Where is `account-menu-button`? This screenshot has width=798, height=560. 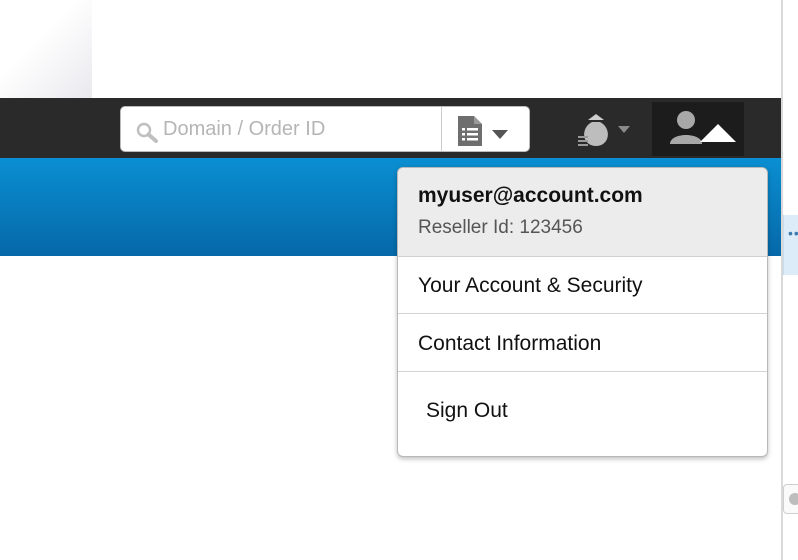
account-menu-button is located at coordinates (698, 129).